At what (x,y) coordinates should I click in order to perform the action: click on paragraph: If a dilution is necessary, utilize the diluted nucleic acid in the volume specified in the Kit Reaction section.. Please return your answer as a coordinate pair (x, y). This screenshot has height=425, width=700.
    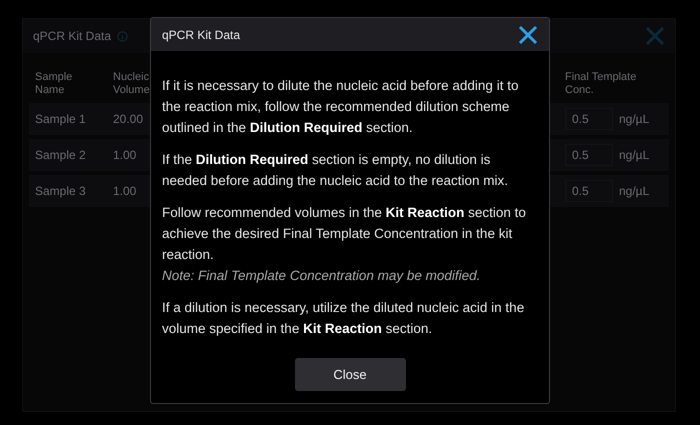
    Looking at the image, I should click on (344, 318).